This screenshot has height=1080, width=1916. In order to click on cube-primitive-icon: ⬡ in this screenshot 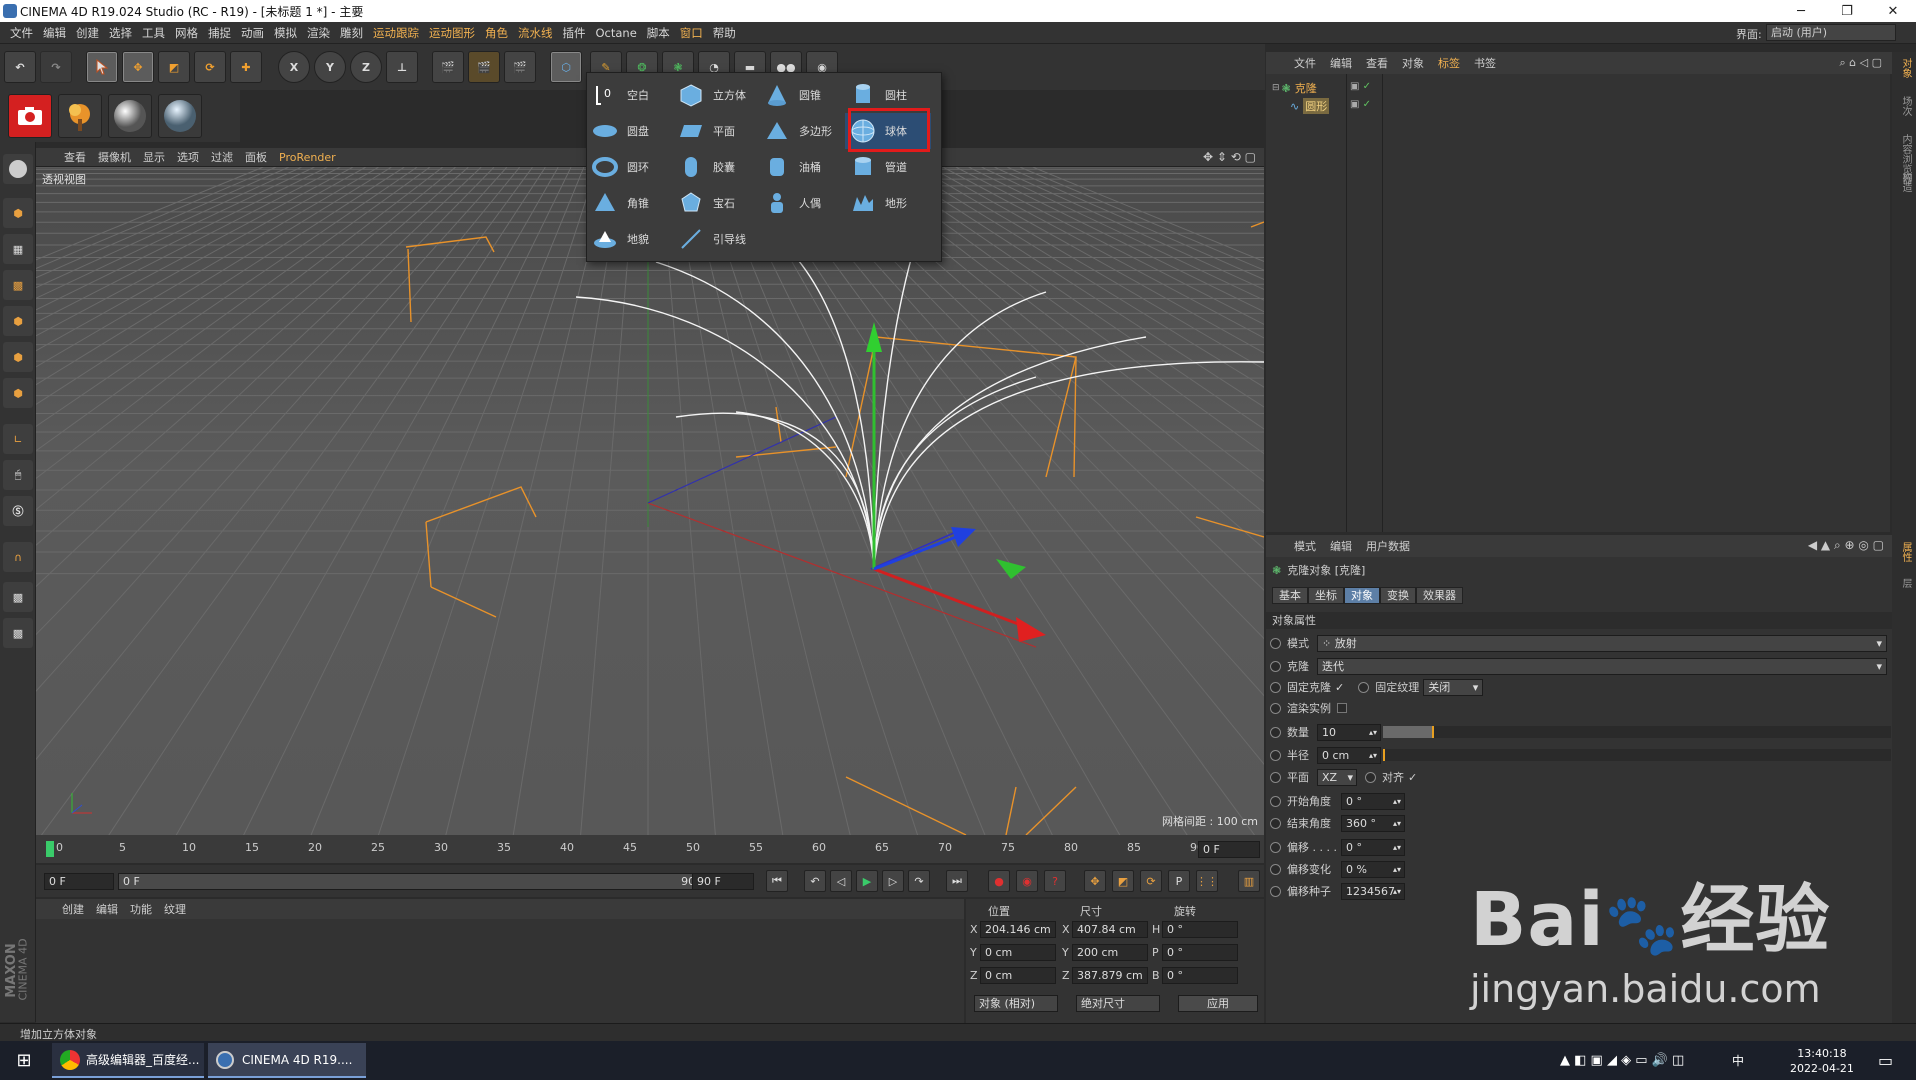, I will do `click(566, 67)`.